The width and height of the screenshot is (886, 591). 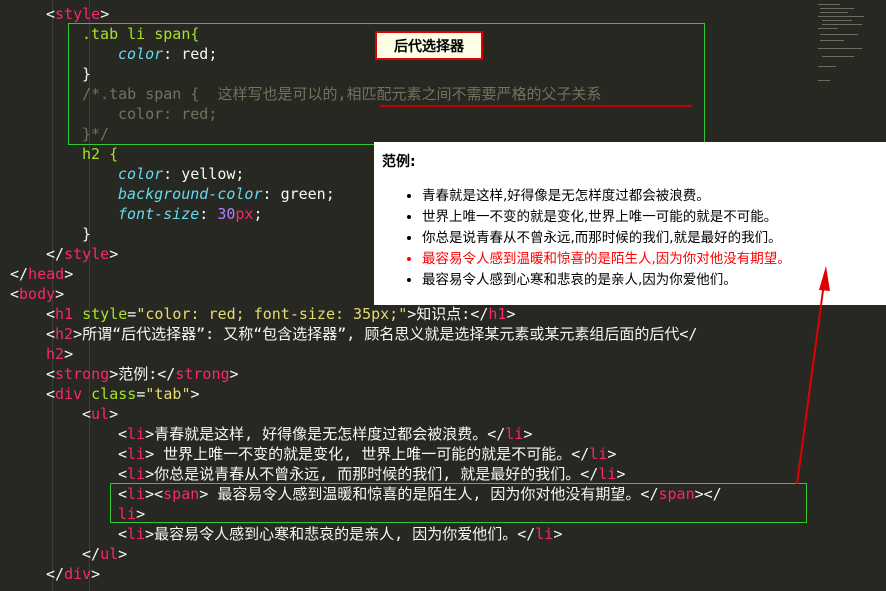 What do you see at coordinates (813, 375) in the screenshot?
I see `annotation-arrow` at bounding box center [813, 375].